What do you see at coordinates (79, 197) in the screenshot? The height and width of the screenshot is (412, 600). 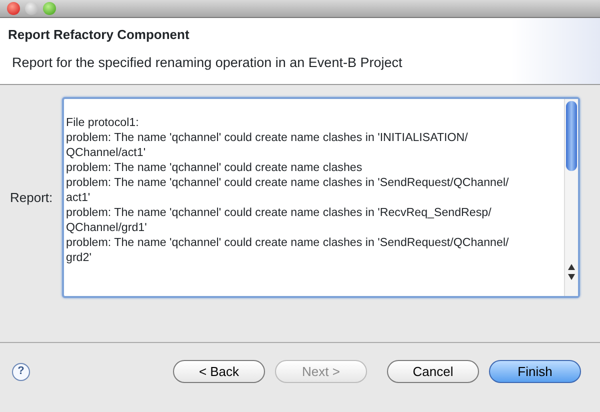 I see `report-line: act1'` at bounding box center [79, 197].